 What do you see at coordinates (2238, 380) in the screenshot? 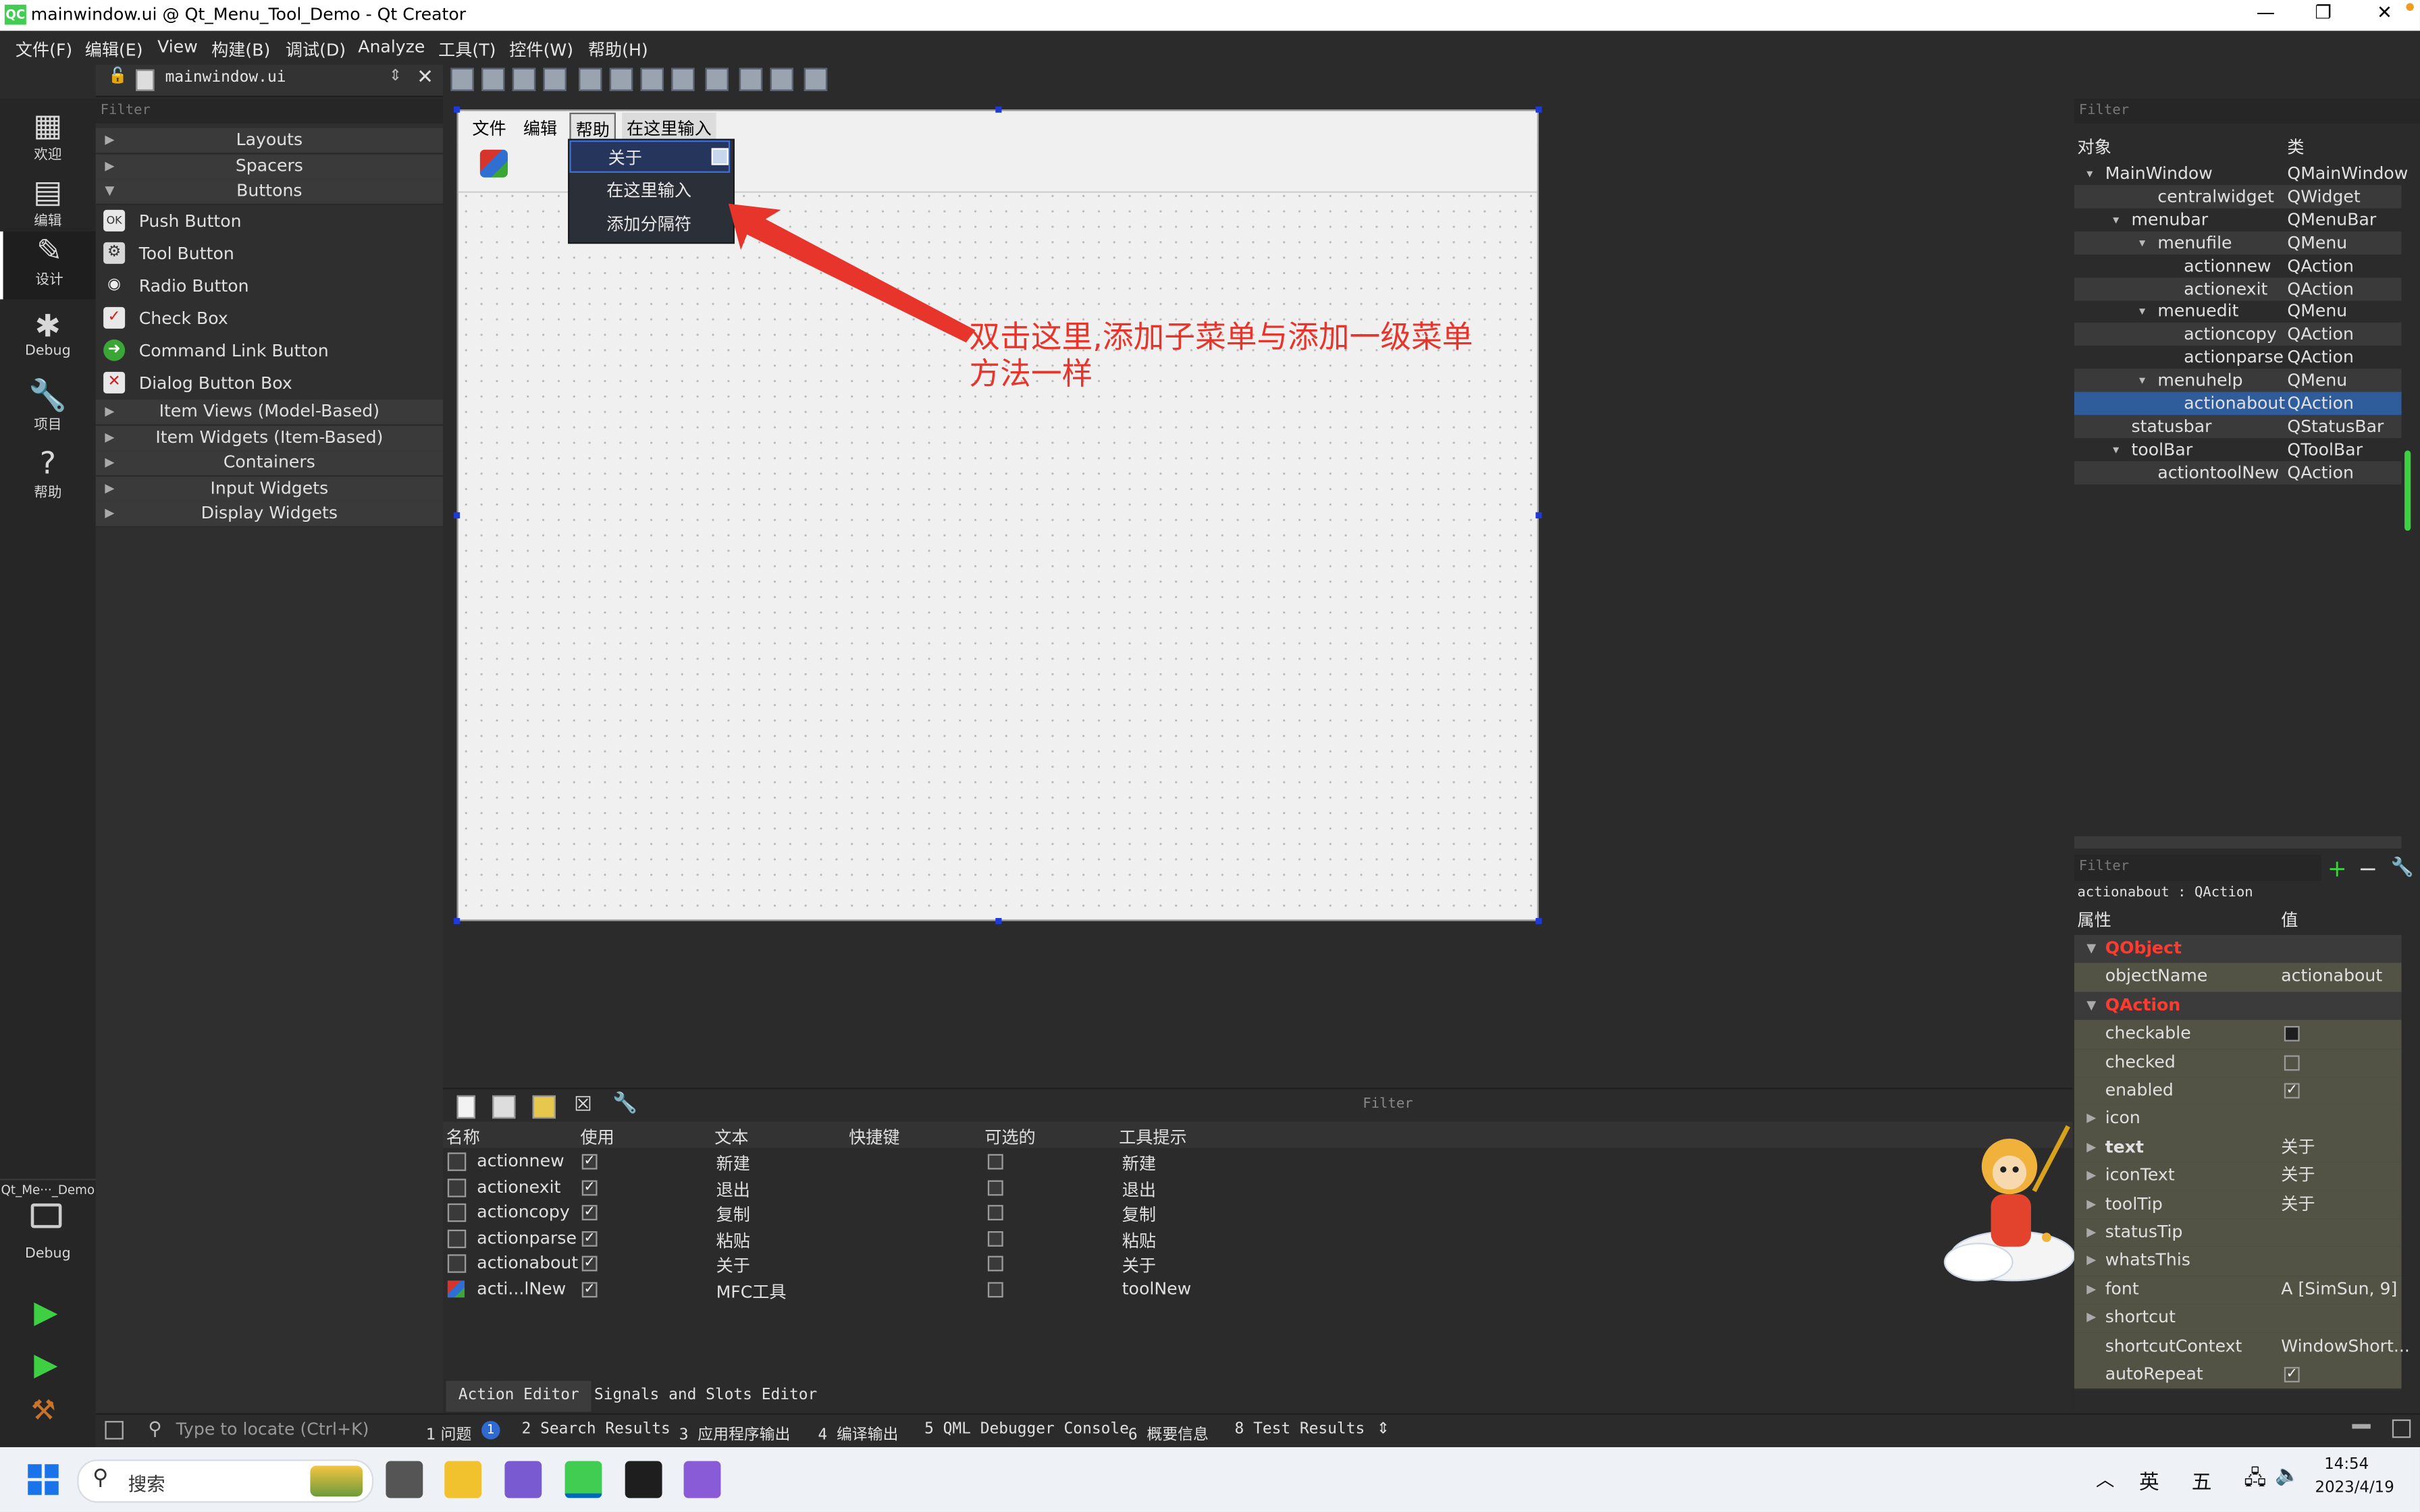
I see `object-tree-row: ▾ menuhelp QMenu` at bounding box center [2238, 380].